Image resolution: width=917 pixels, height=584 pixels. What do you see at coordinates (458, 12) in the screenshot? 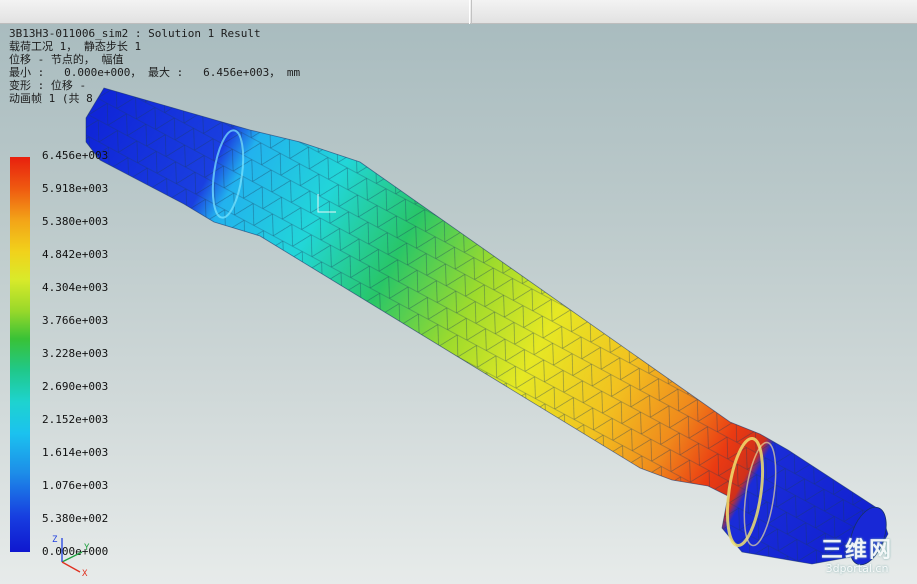
I see `top-toolbar` at bounding box center [458, 12].